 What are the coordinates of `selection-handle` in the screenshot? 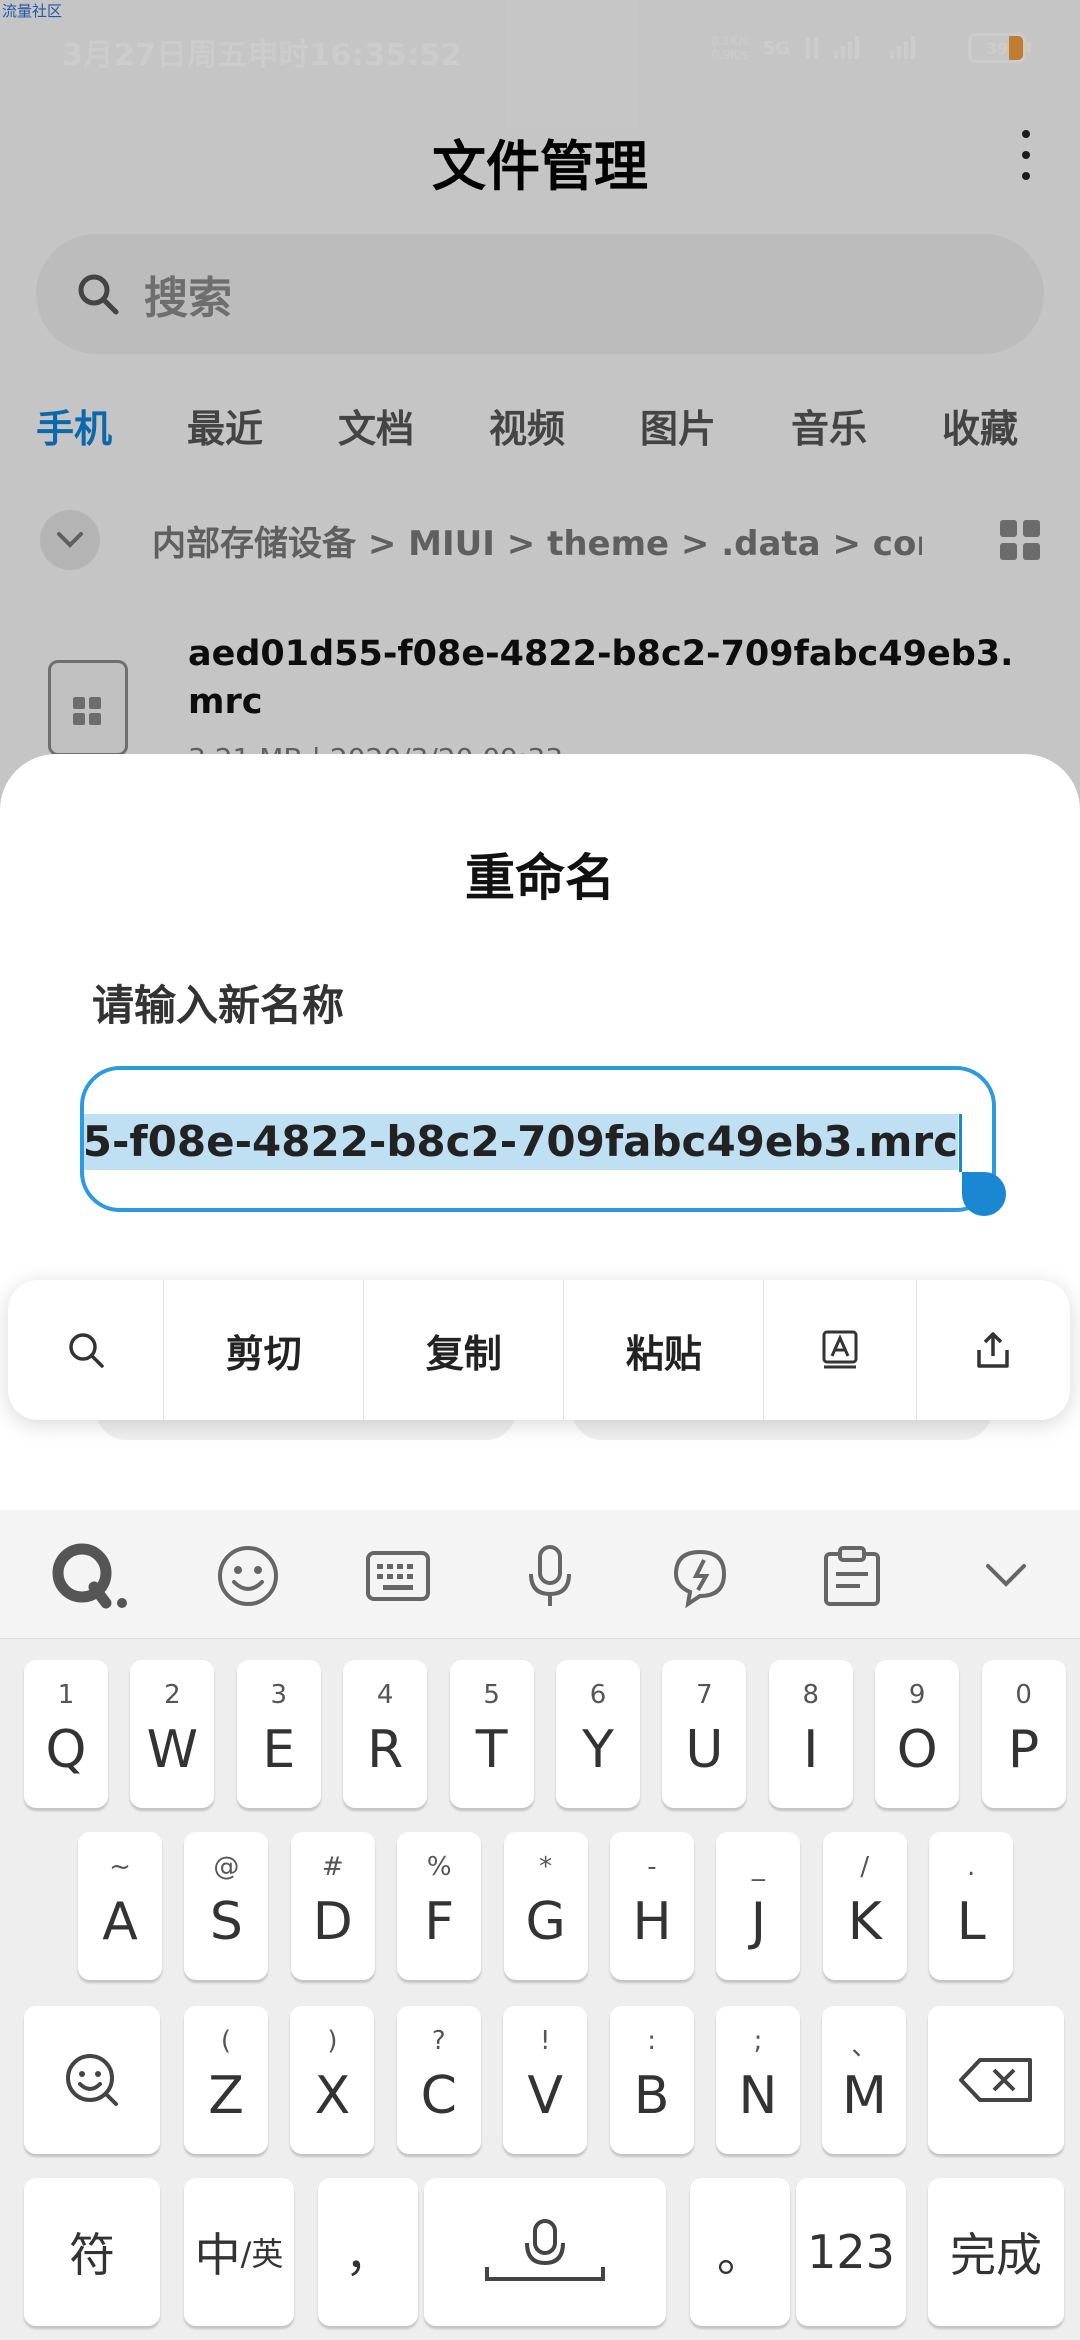 It's located at (984, 1194).